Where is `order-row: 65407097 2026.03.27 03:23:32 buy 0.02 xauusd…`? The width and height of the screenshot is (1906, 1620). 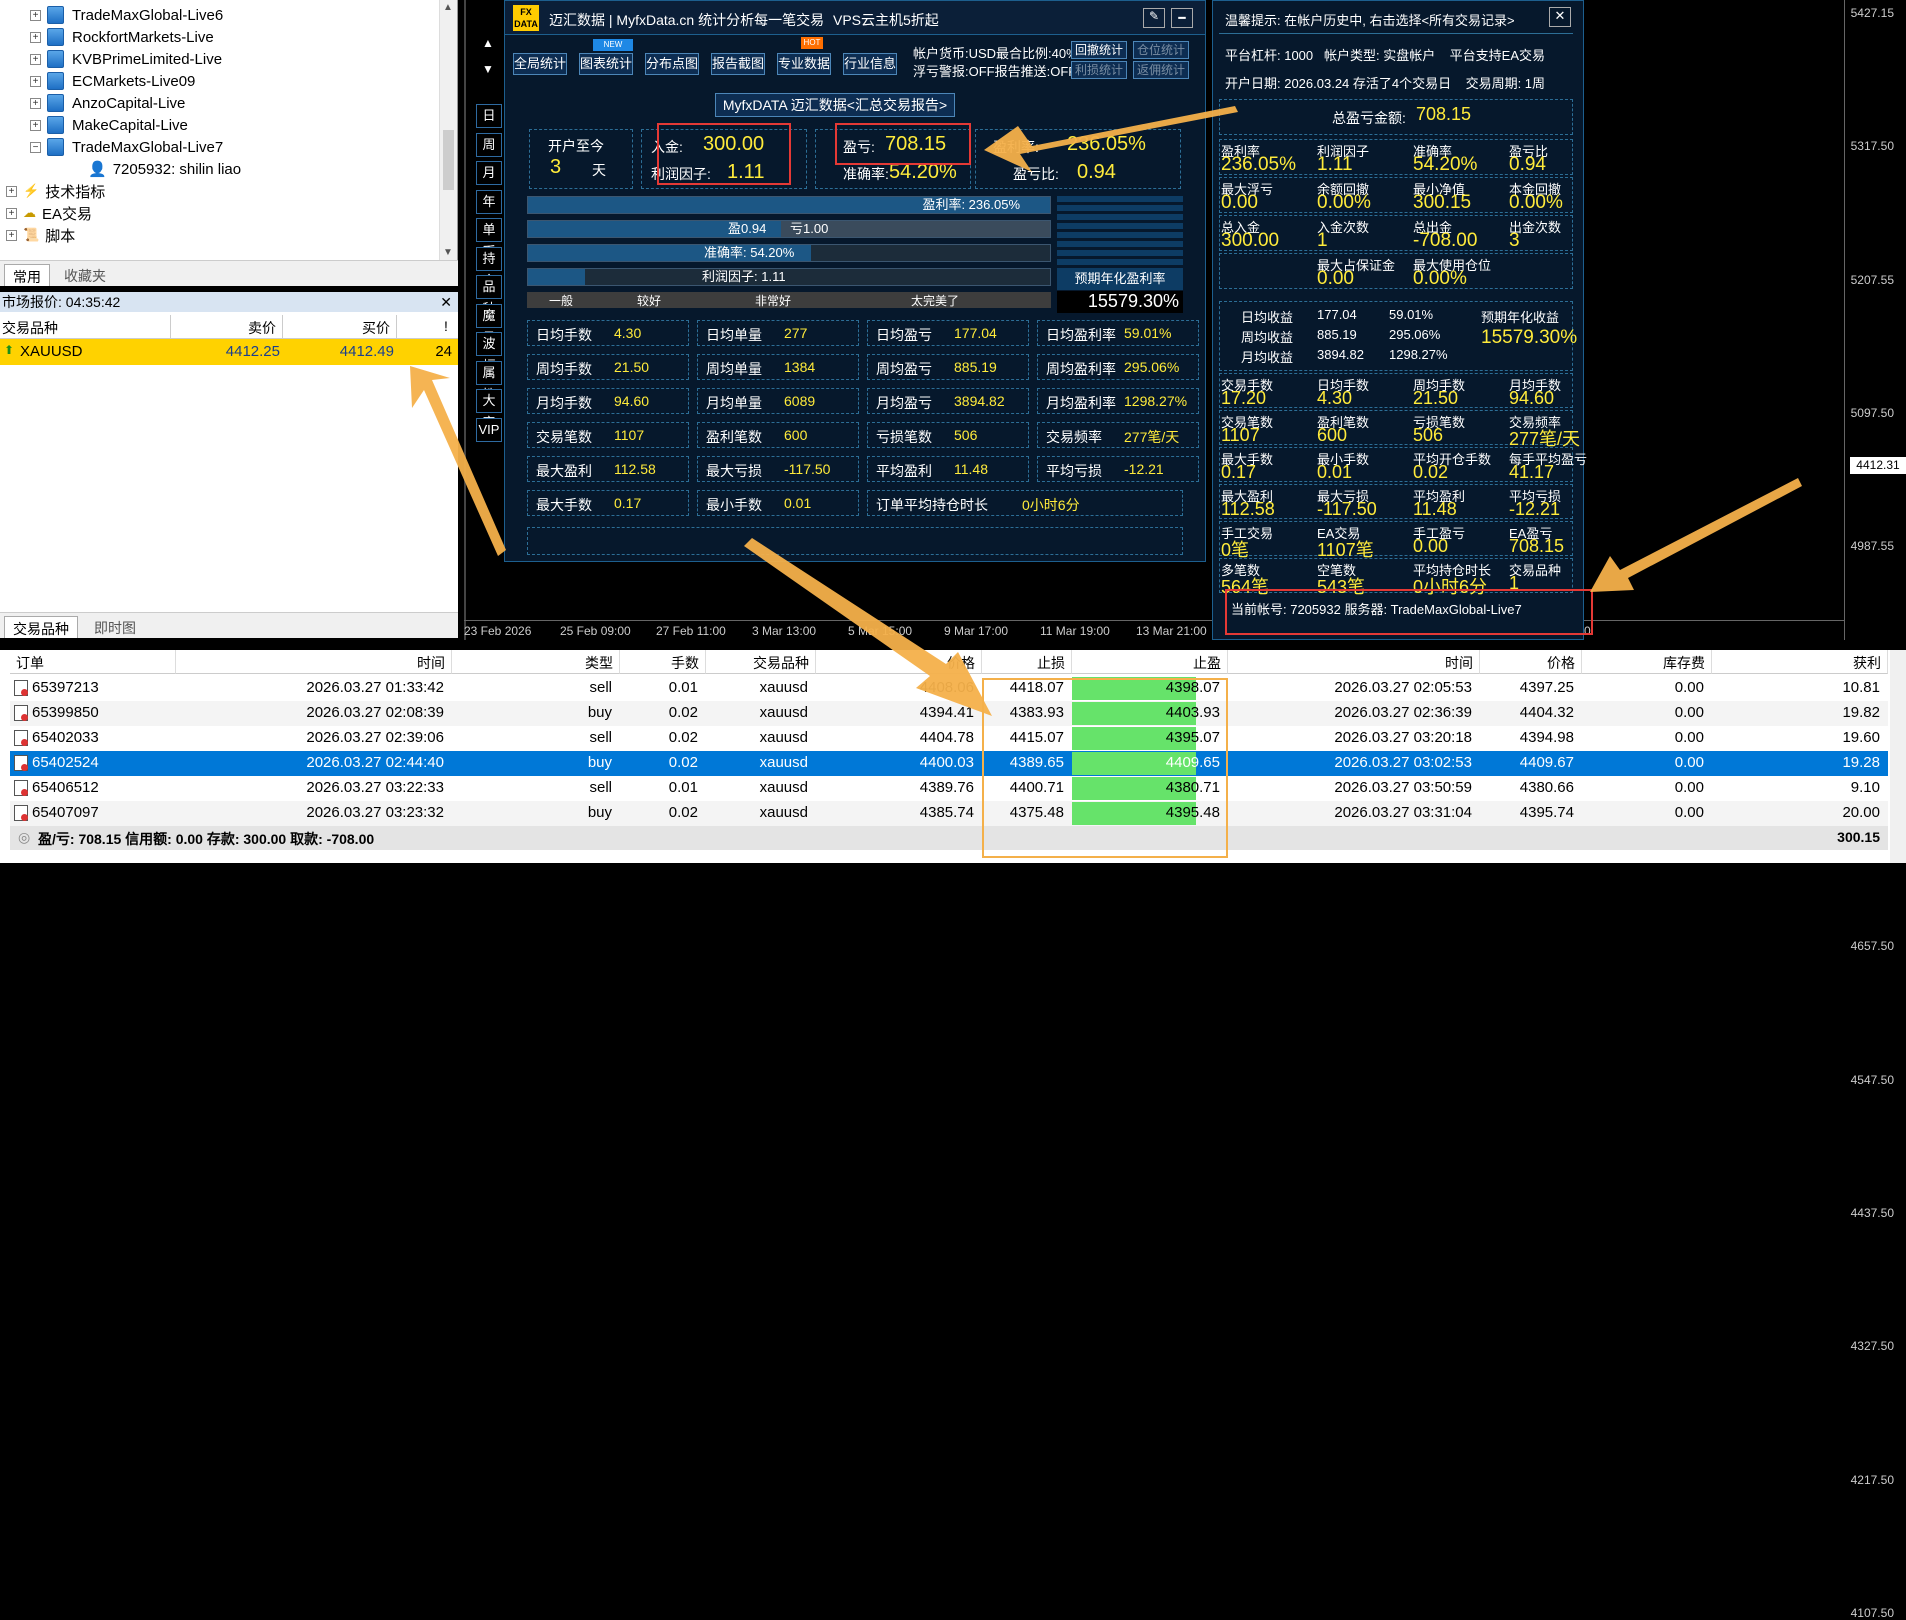 order-row: 65407097 2026.03.27 03:23:32 buy 0.02 xauusd… is located at coordinates (949, 813).